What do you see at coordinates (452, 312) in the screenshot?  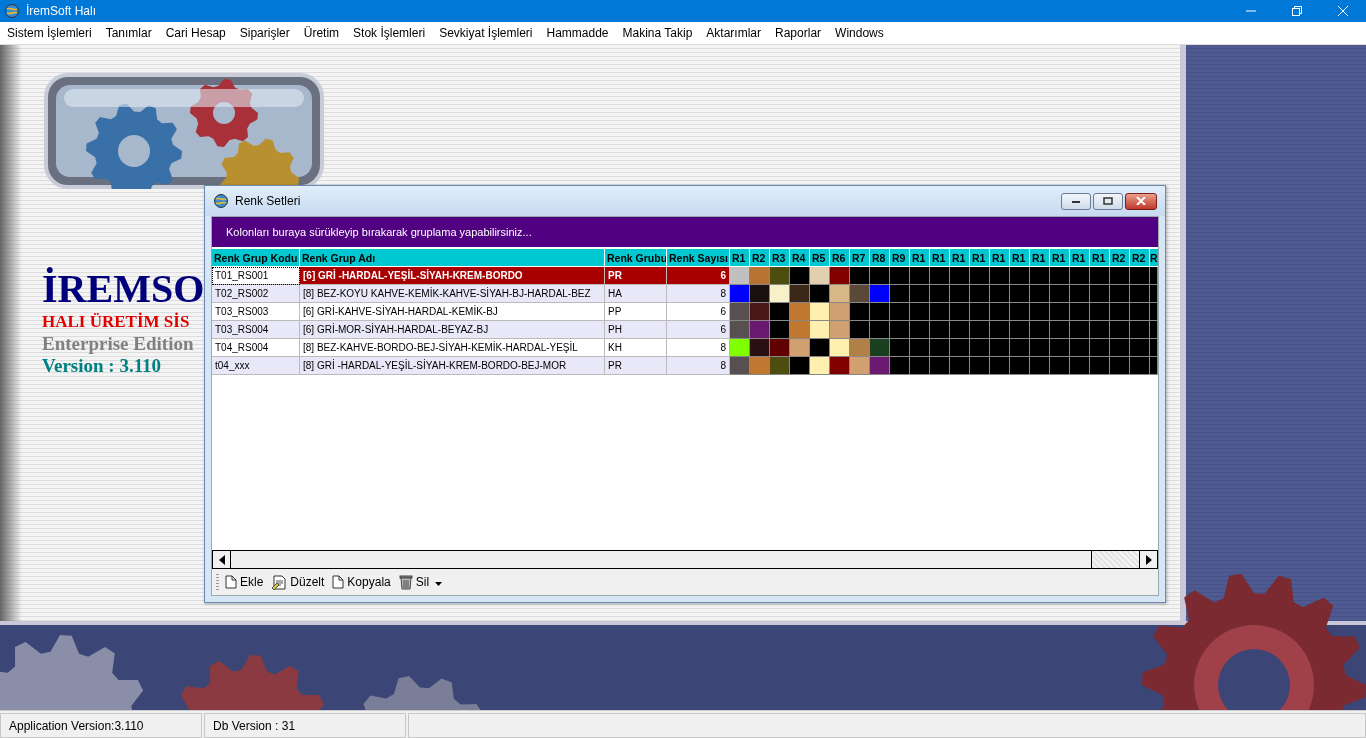 I see `table-cell: [6] GRİ-KAHVE-SİYAH-HARDAL-KEMİK-BJ` at bounding box center [452, 312].